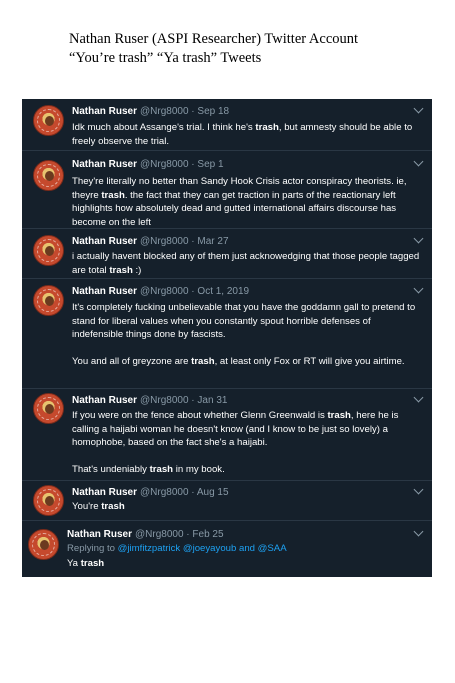  I want to click on author-handle-date: @Nrg8000 · Oct 1, 2019, so click(194, 291).